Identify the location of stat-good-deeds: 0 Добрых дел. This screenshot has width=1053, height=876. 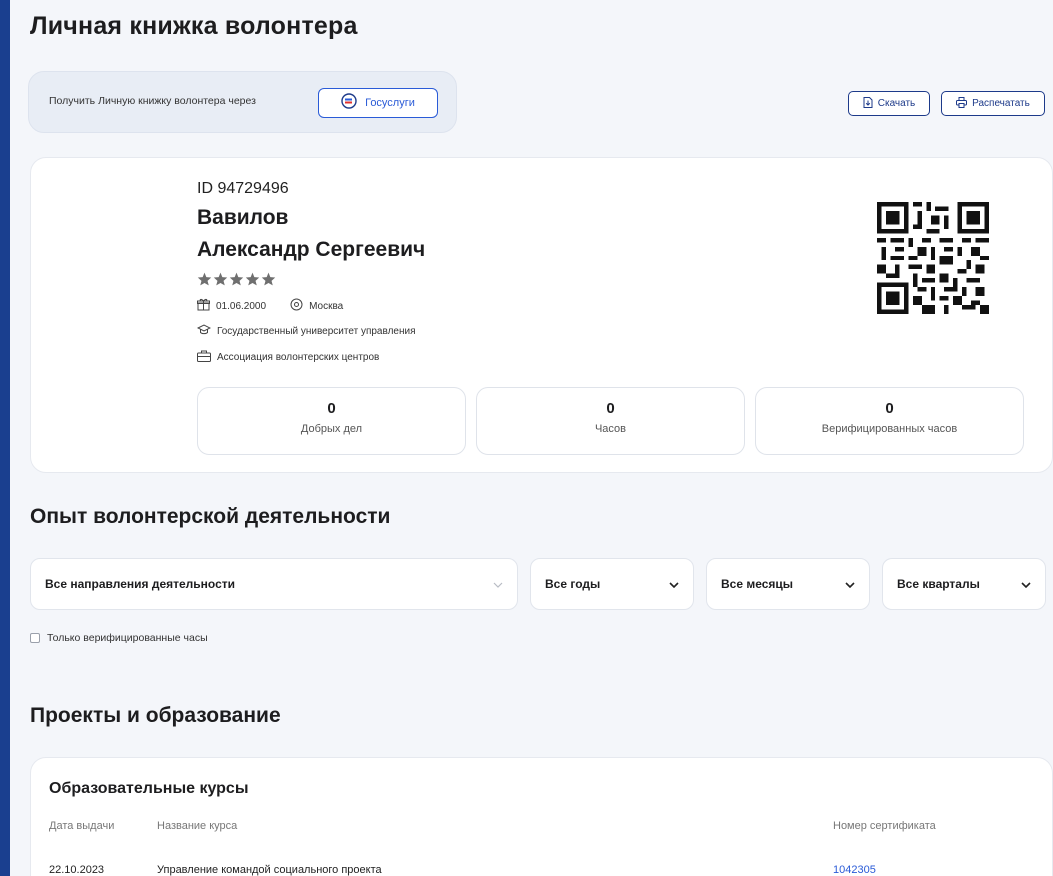
(331, 421).